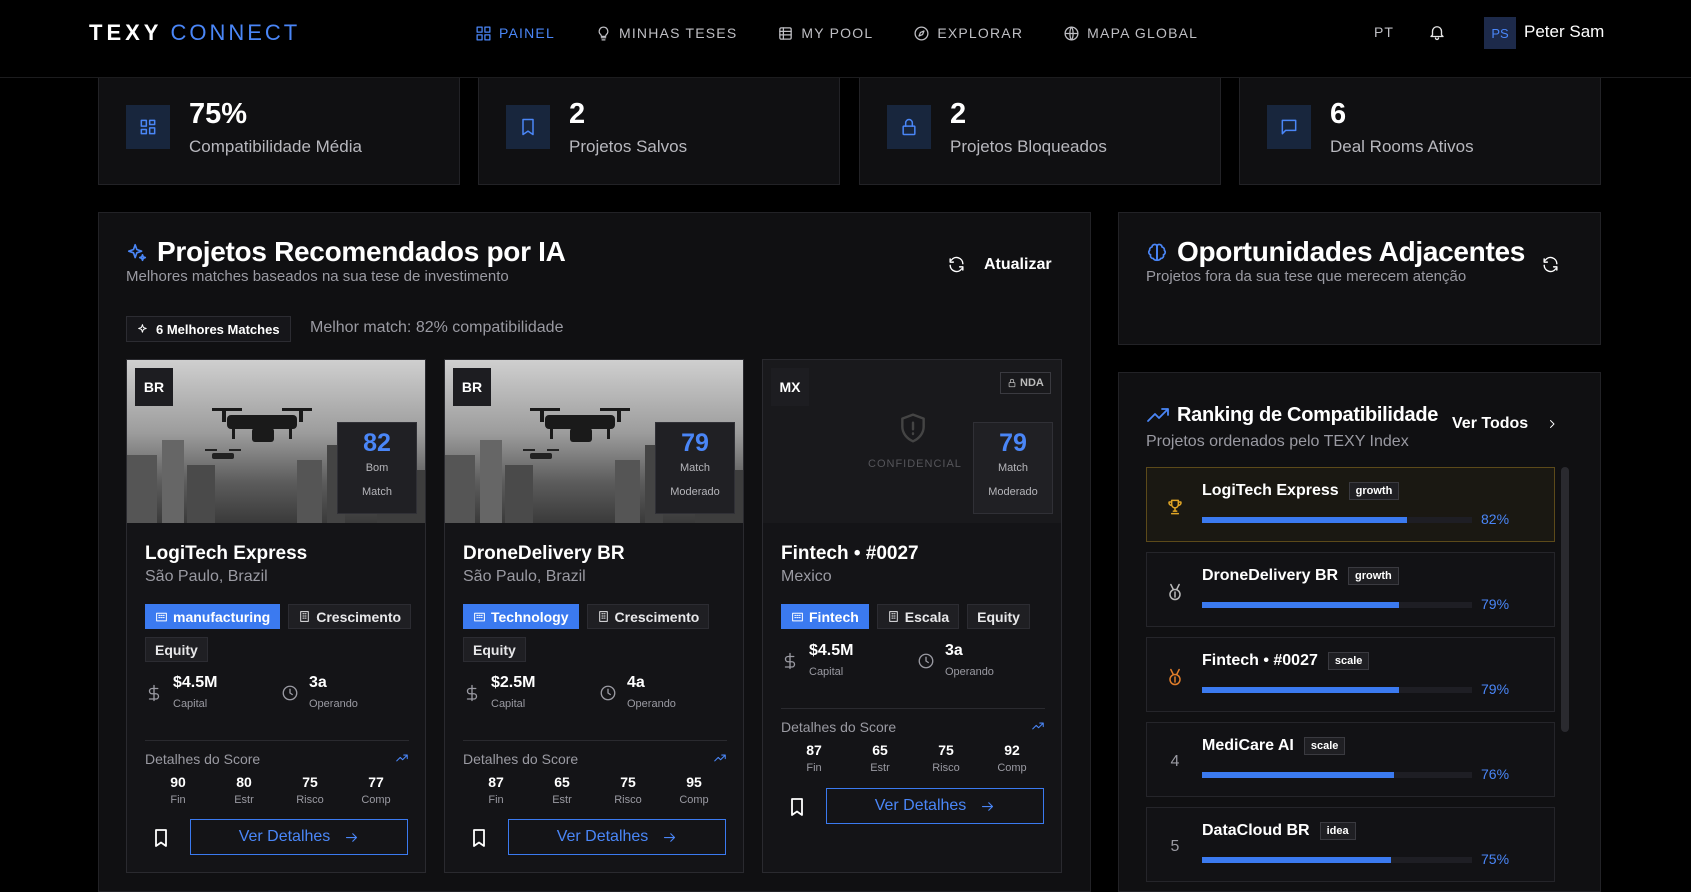  What do you see at coordinates (915, 464) in the screenshot?
I see `confidential-label: CONFIDENCIAL` at bounding box center [915, 464].